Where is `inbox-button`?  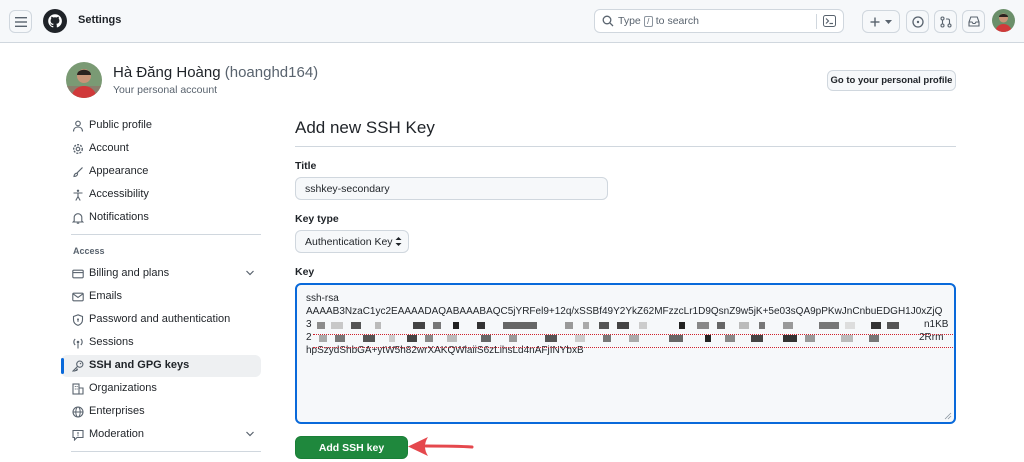
inbox-button is located at coordinates (973, 21).